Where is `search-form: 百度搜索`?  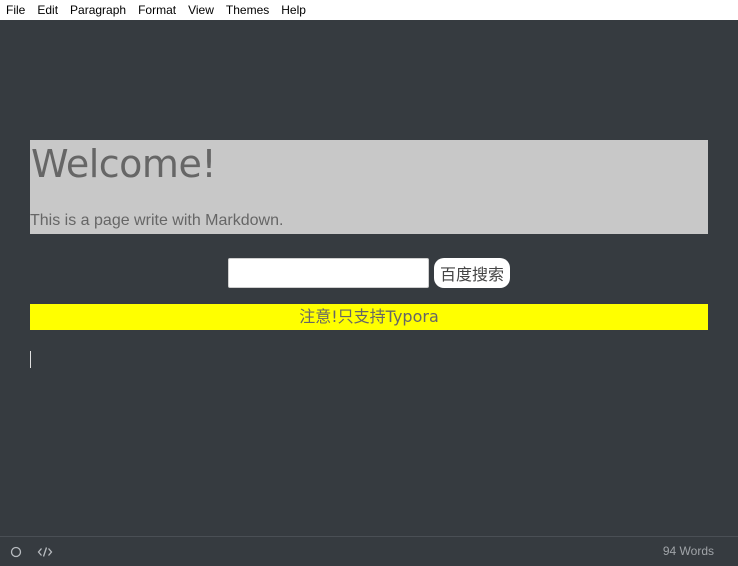
search-form: 百度搜索 is located at coordinates (369, 273).